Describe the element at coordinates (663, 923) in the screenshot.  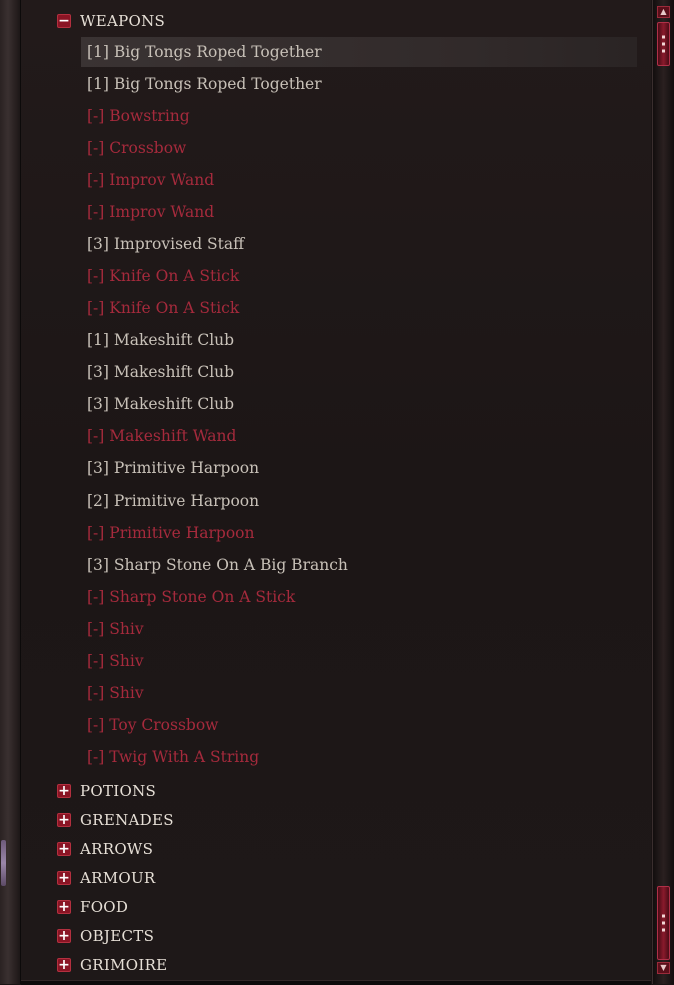
I see `scrollbar-thumb` at that location.